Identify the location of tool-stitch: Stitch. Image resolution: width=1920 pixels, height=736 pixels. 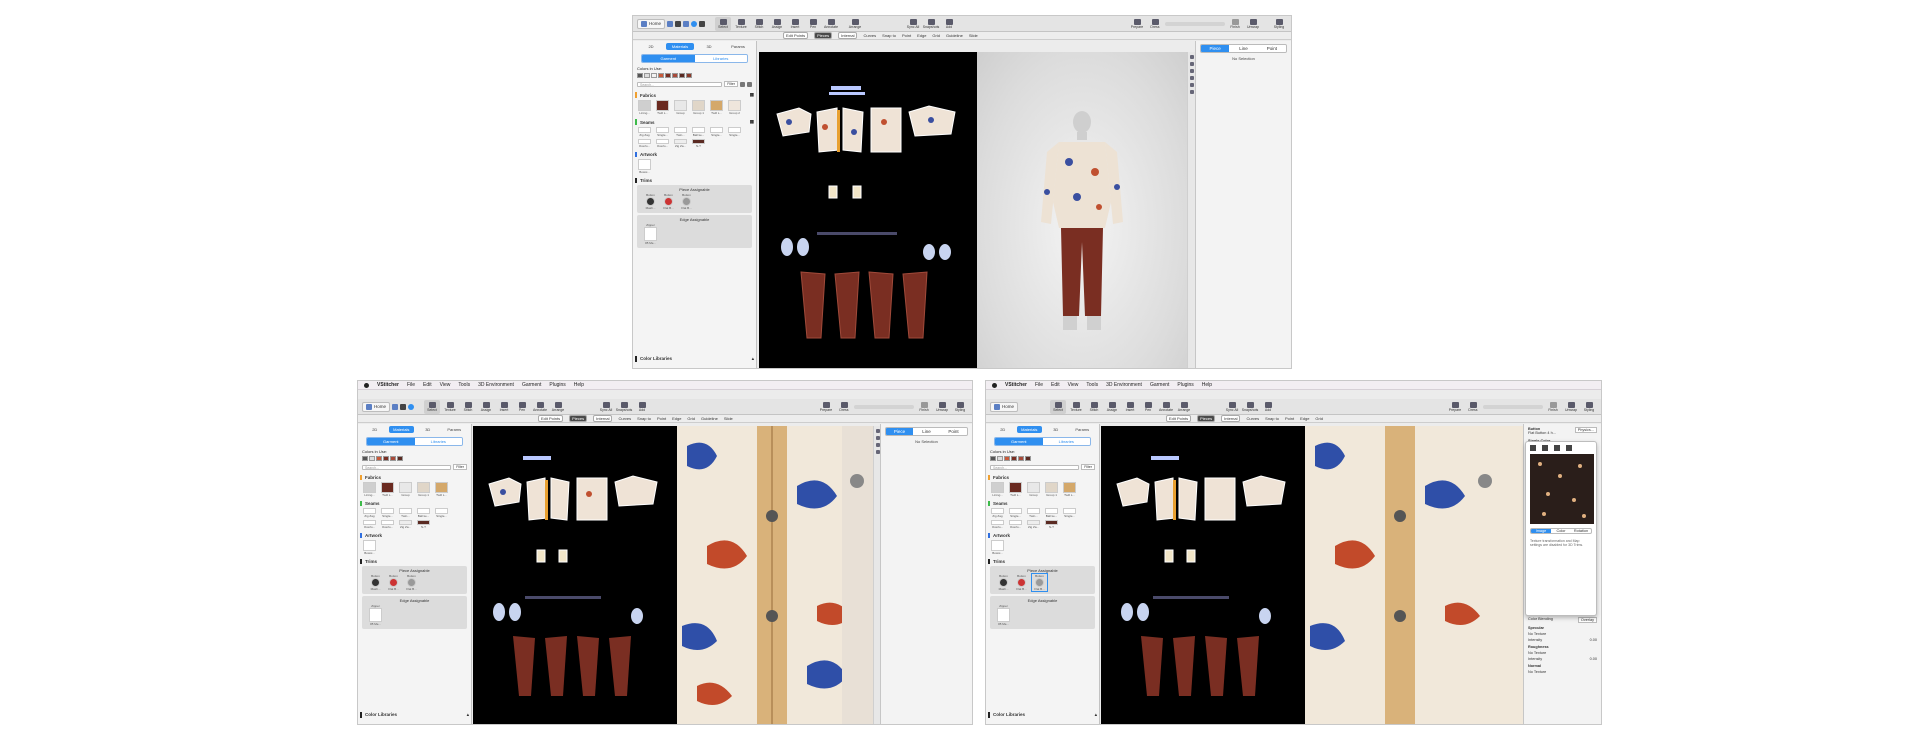
(468, 407).